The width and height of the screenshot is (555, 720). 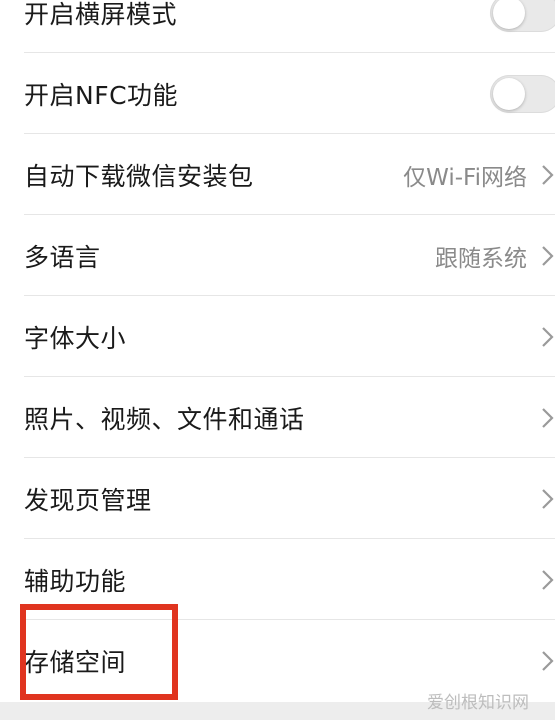 What do you see at coordinates (277, 93) in the screenshot?
I see `setting-row-nfc: 开启NFC功能` at bounding box center [277, 93].